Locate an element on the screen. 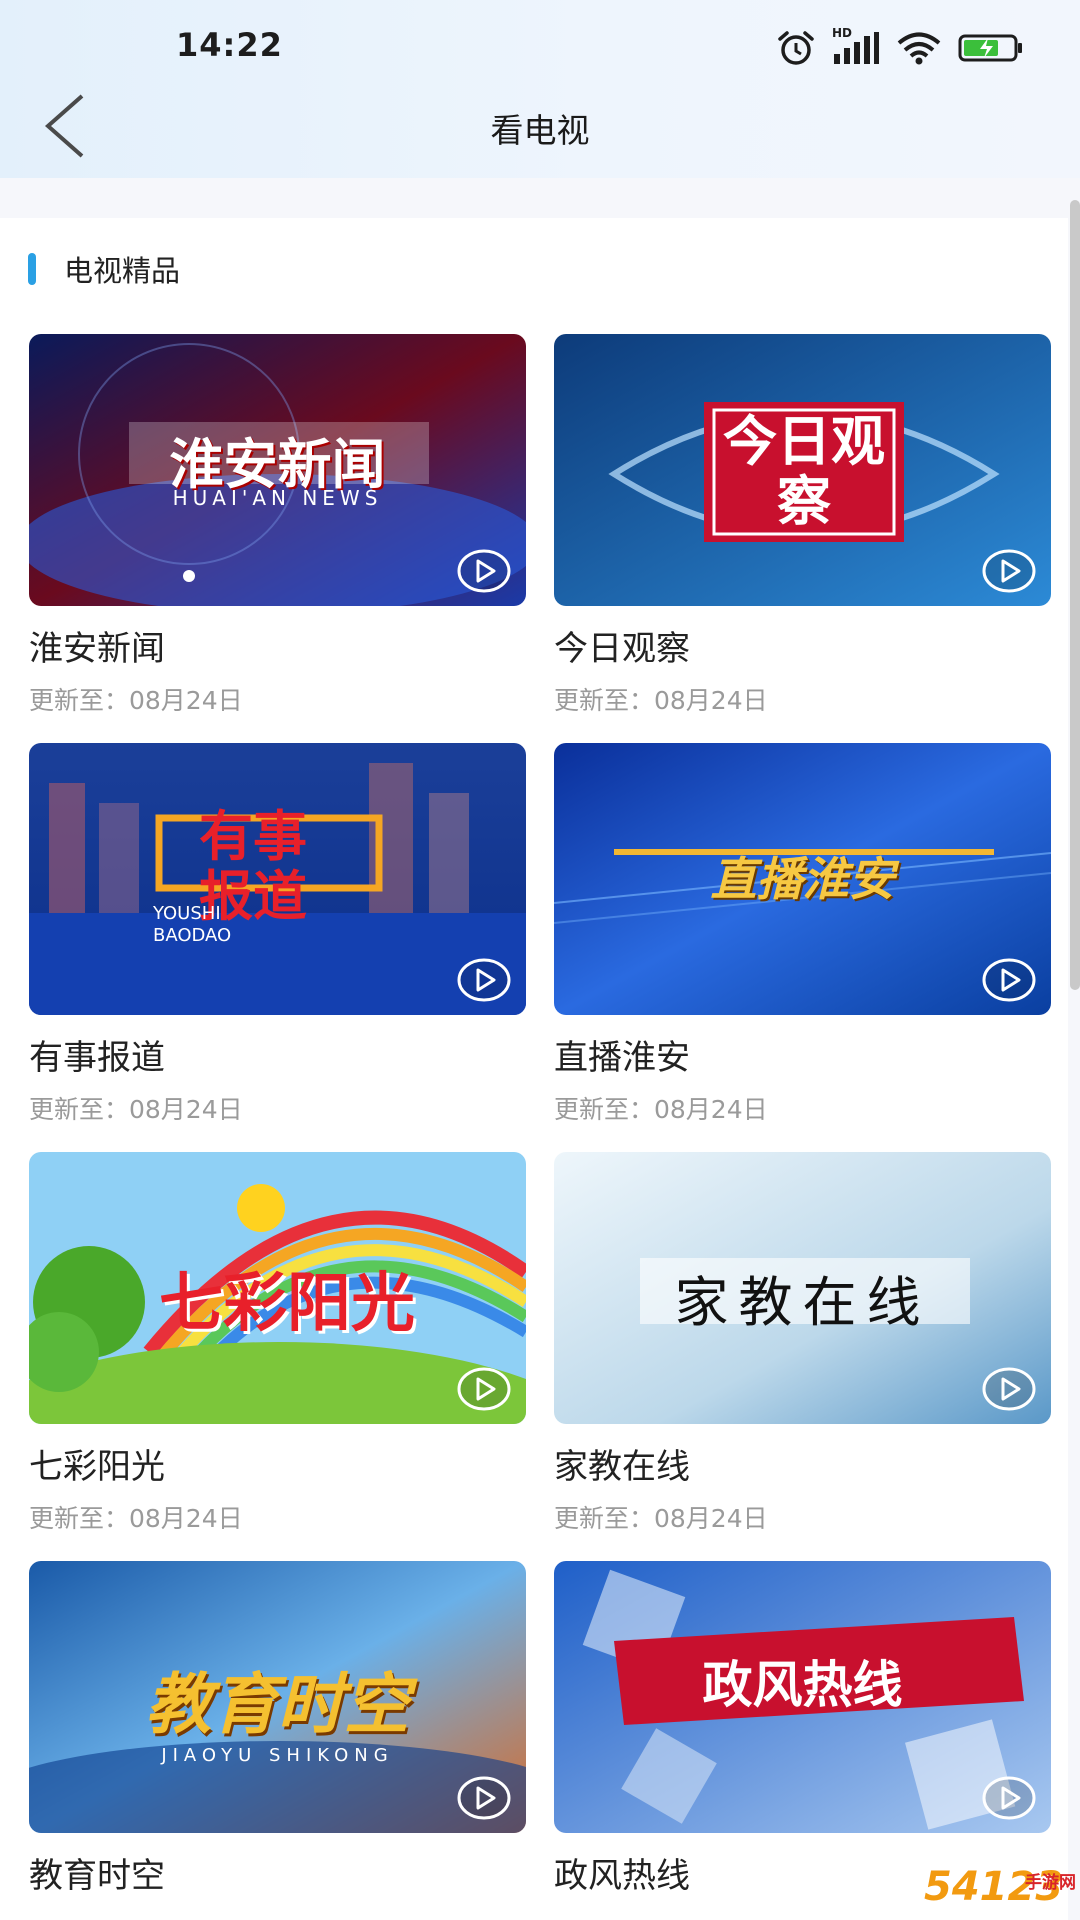 The width and height of the screenshot is (1080, 1920). program-thumbnail: 淮安新闻 HUAI'AN NEWS is located at coordinates (277, 470).